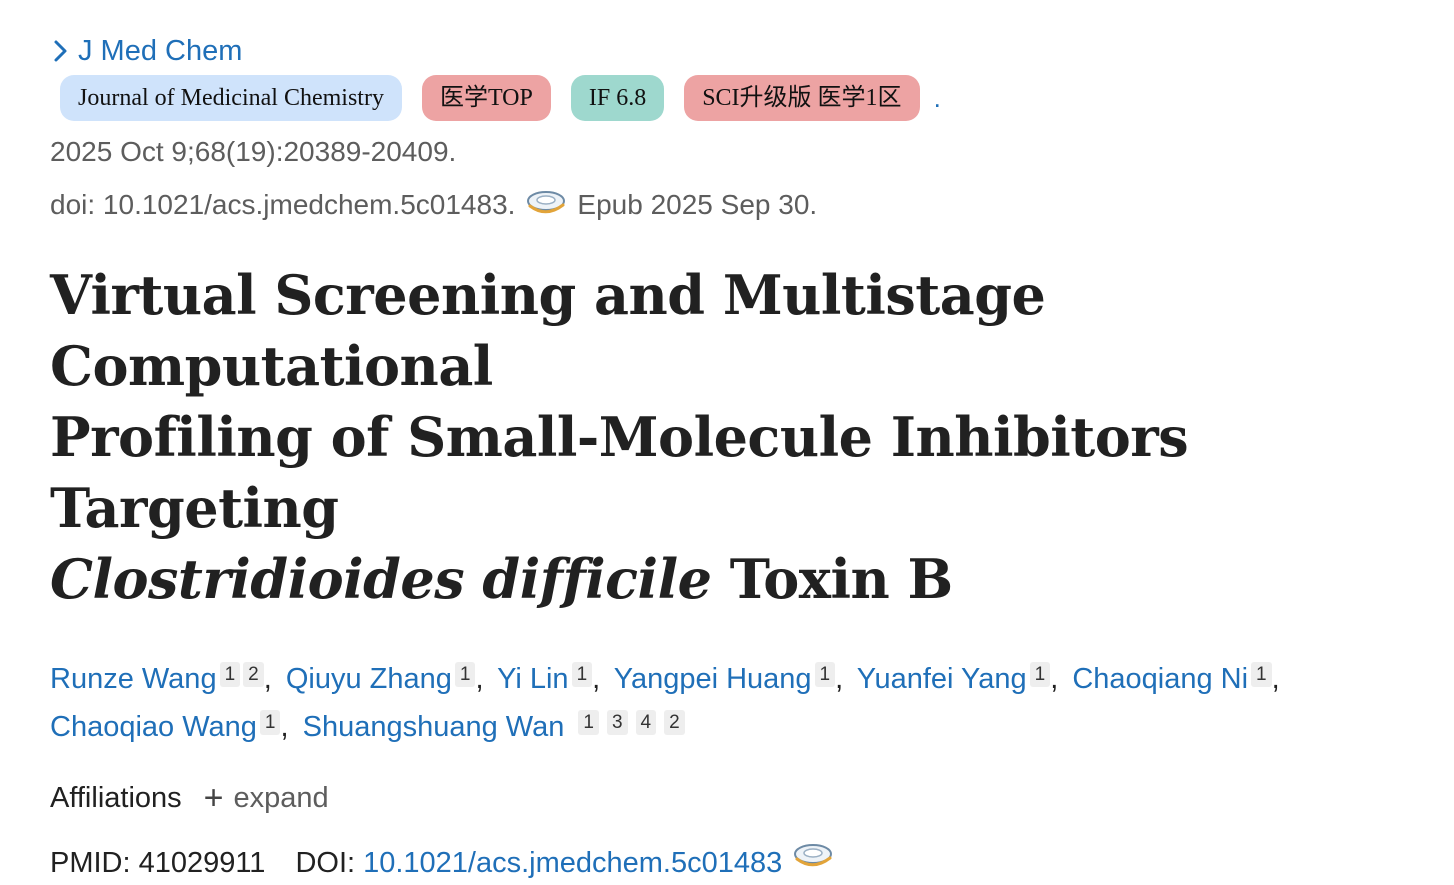  I want to click on title-organism: Clostridioides difficile, so click(381, 579).